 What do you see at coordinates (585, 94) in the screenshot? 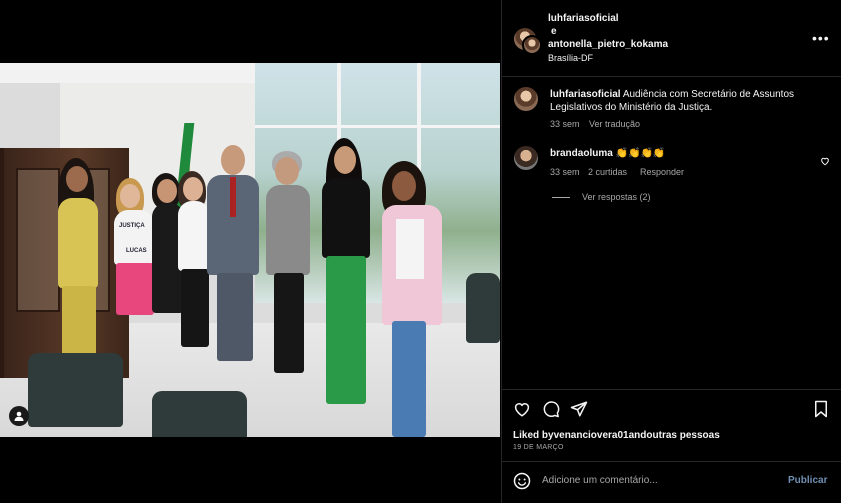
I see `caption-username: luhfariasoficial` at bounding box center [585, 94].